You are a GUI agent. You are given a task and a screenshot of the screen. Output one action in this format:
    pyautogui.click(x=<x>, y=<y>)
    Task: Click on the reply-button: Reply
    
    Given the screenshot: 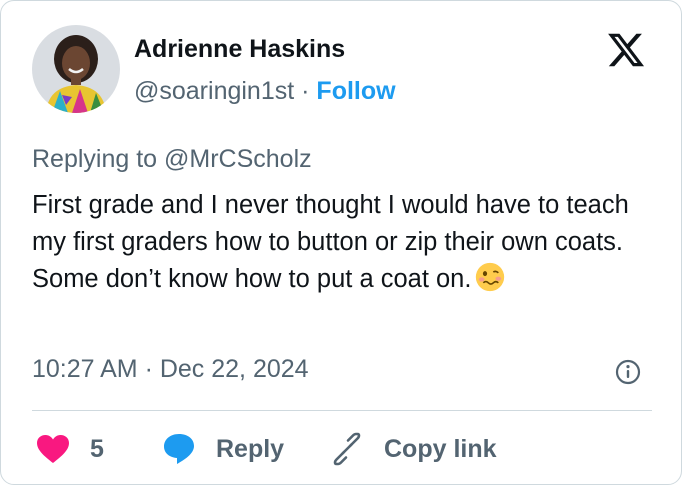 What is the action you would take?
    pyautogui.click(x=223, y=449)
    